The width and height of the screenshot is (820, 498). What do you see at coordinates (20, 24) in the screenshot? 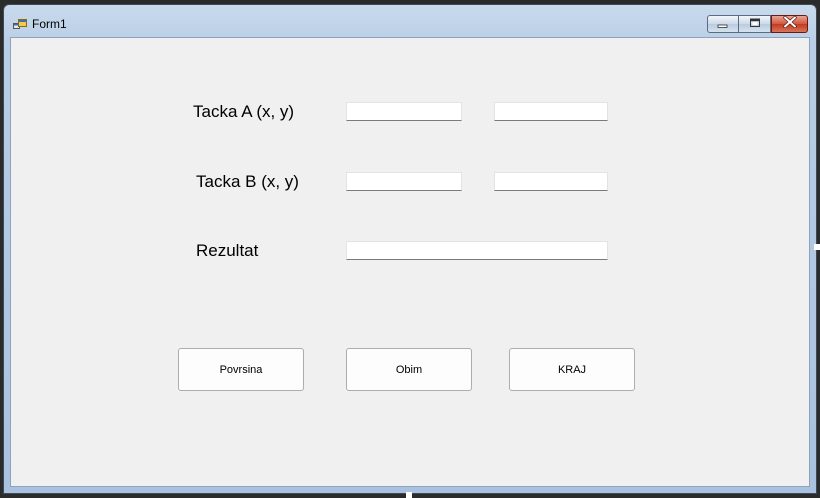
I see `winforms-app-icon` at bounding box center [20, 24].